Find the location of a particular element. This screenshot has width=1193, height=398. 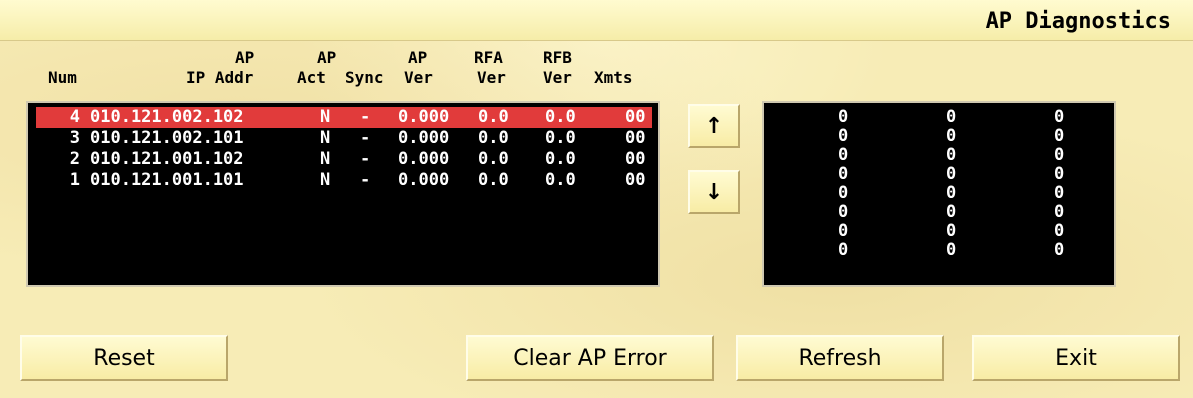

header-ip-top: AP is located at coordinates (245, 57).